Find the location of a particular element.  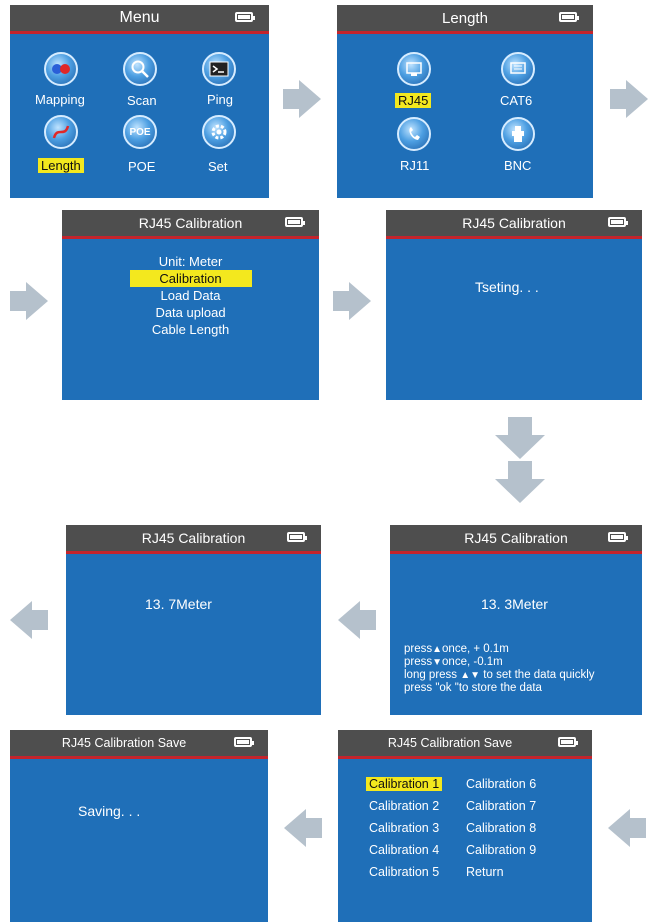

save-slot-5: Calibration 5 is located at coordinates (404, 876).